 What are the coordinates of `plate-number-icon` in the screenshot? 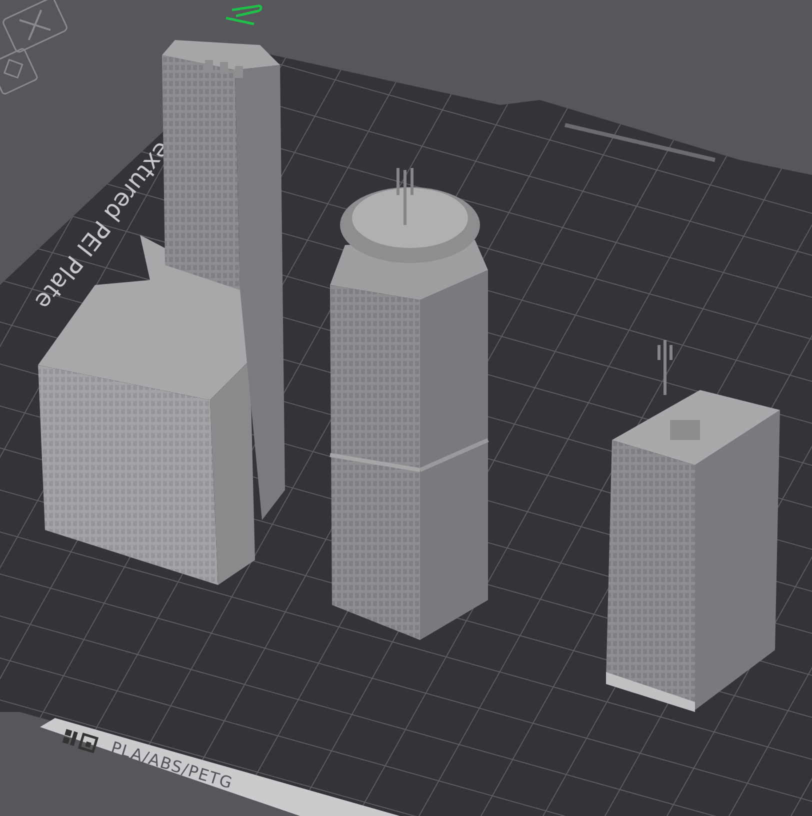 It's located at (243, 15).